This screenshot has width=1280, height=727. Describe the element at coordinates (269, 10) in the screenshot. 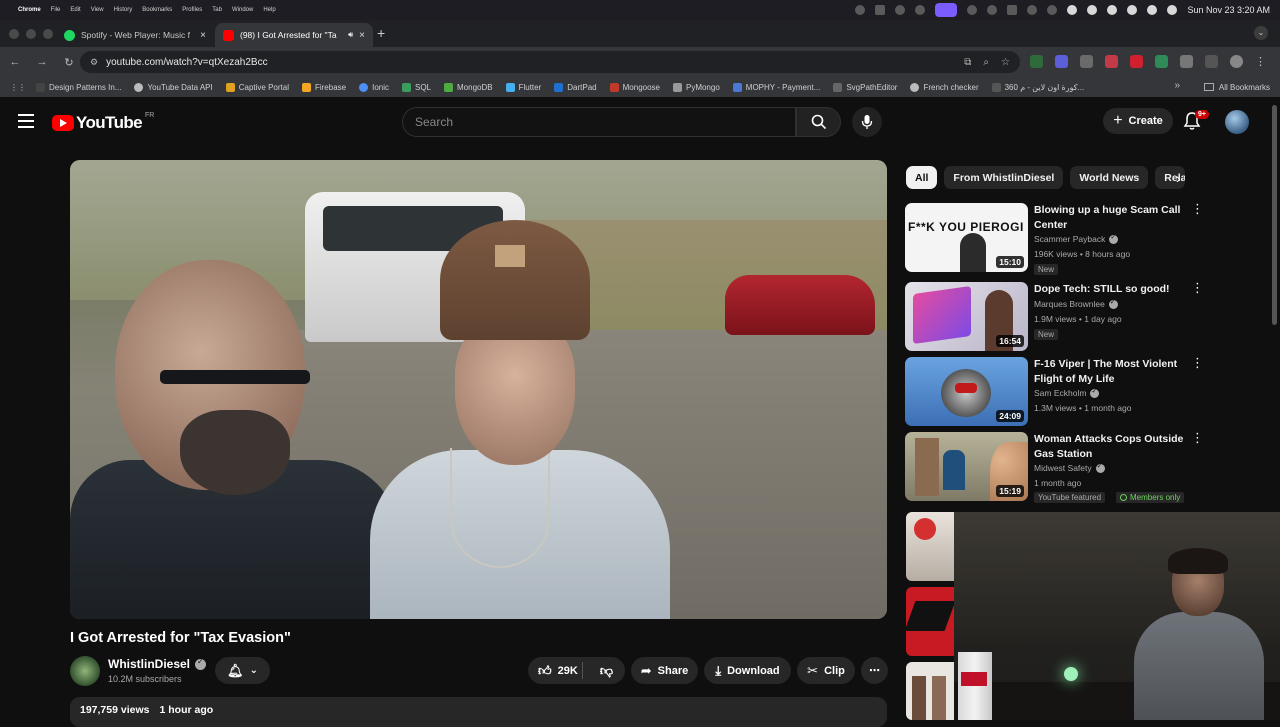

I see `menu-help: Help` at that location.